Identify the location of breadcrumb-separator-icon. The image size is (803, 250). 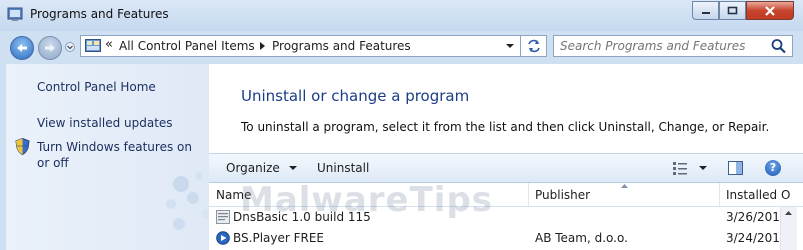
(262, 46).